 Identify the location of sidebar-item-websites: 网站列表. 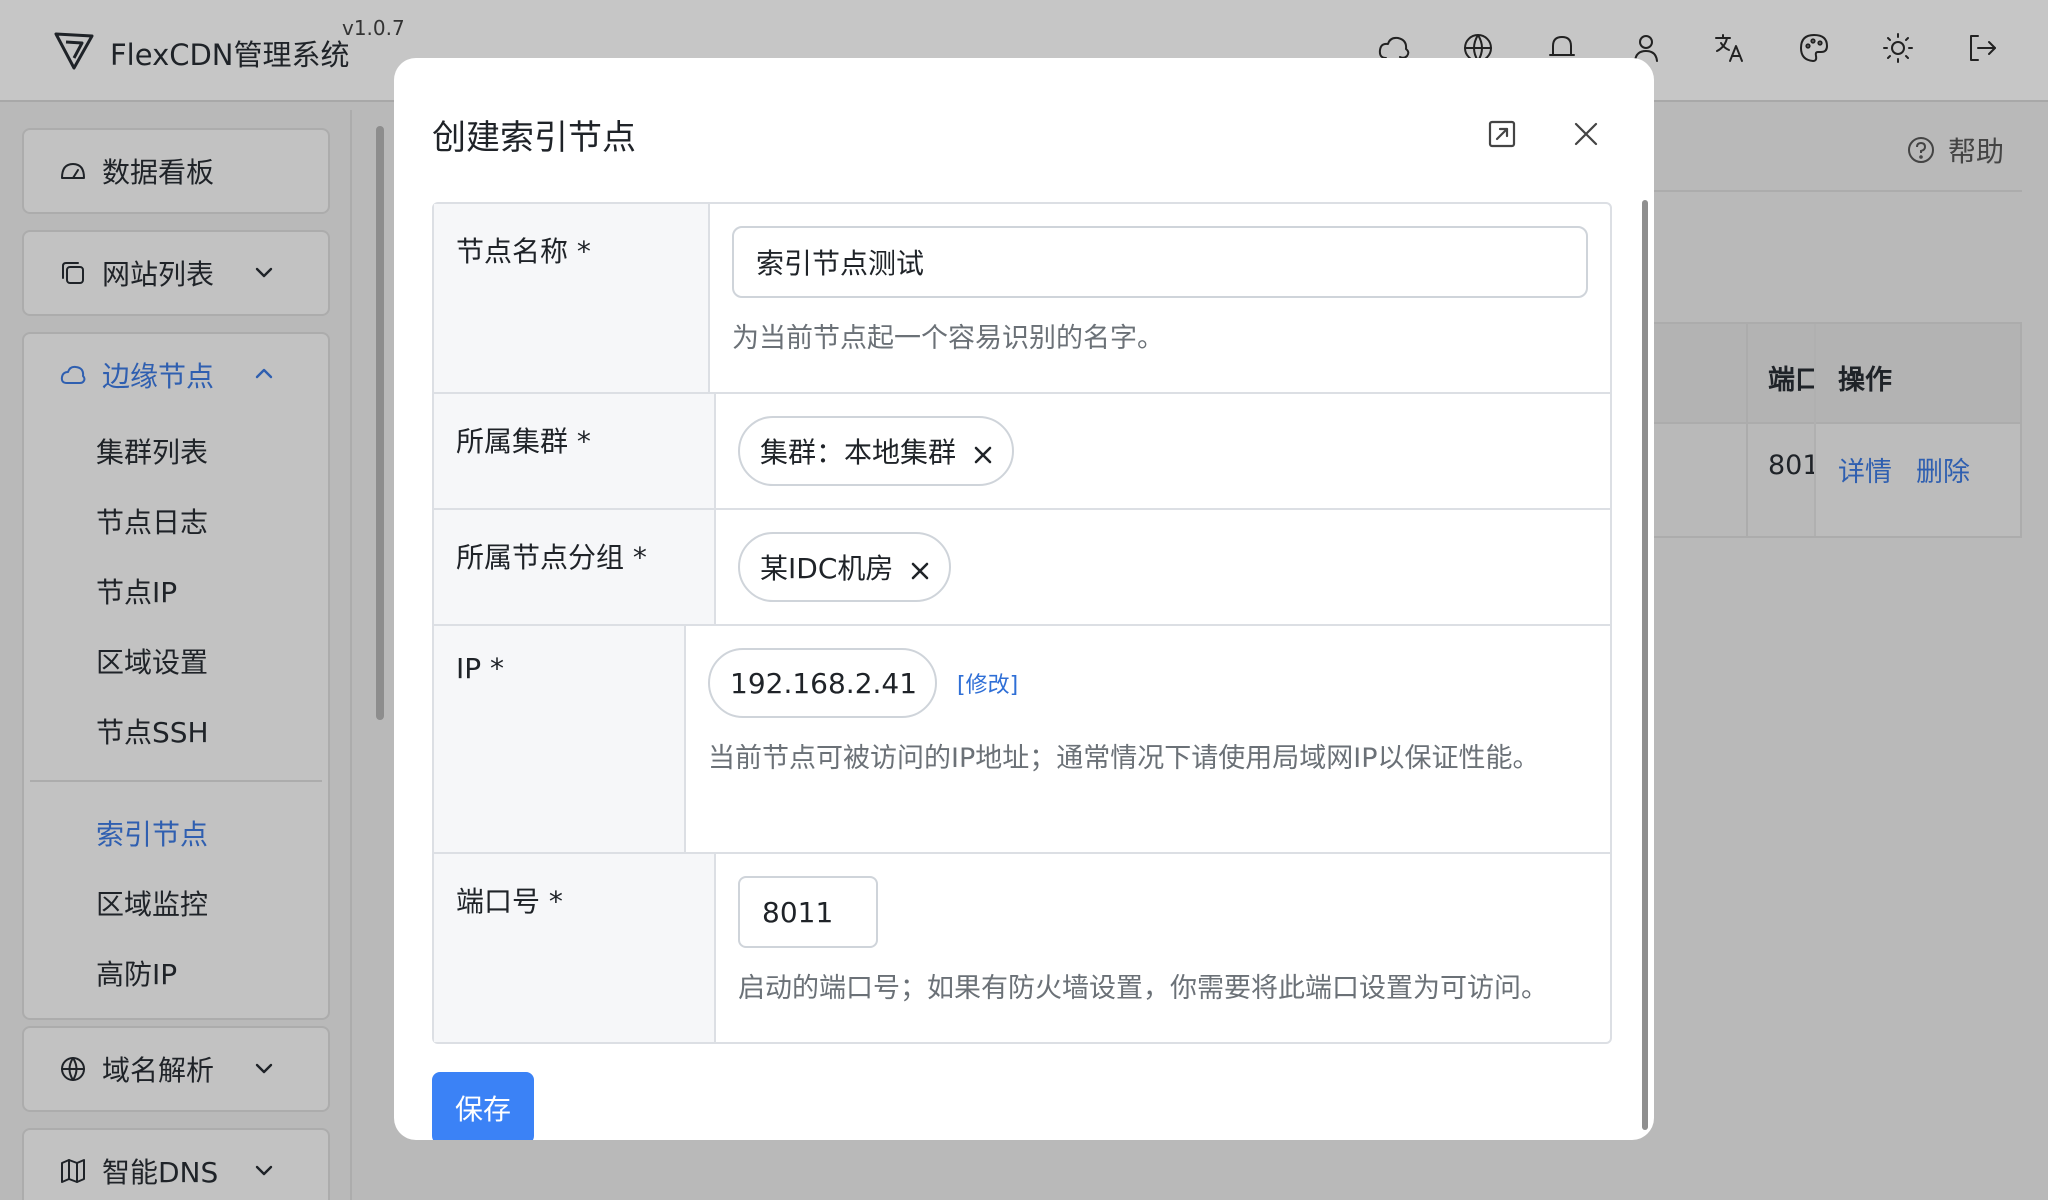
(176, 273).